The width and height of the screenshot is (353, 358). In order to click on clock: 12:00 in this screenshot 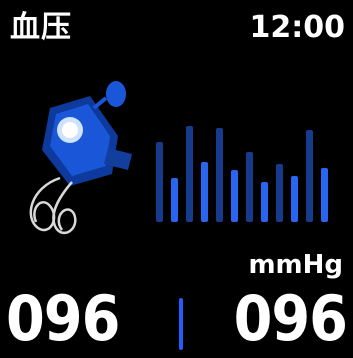, I will do `click(297, 27)`.